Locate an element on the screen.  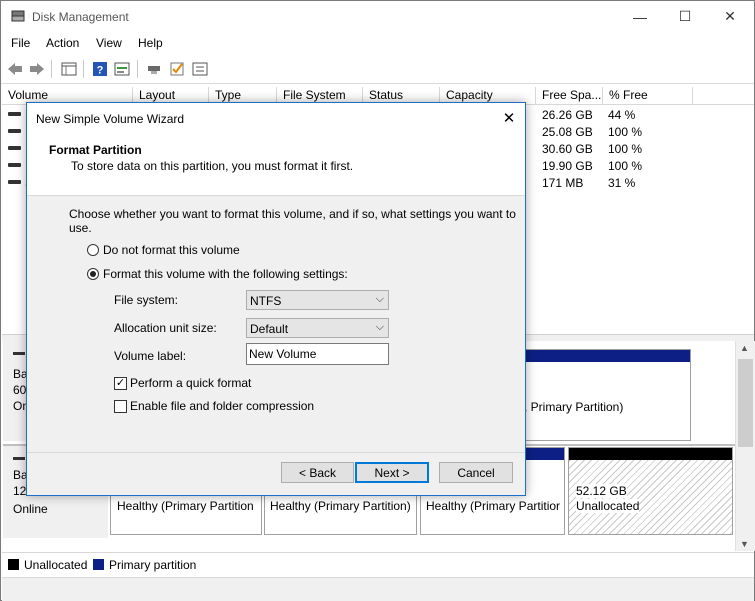
volume-label-input is located at coordinates (317, 354).